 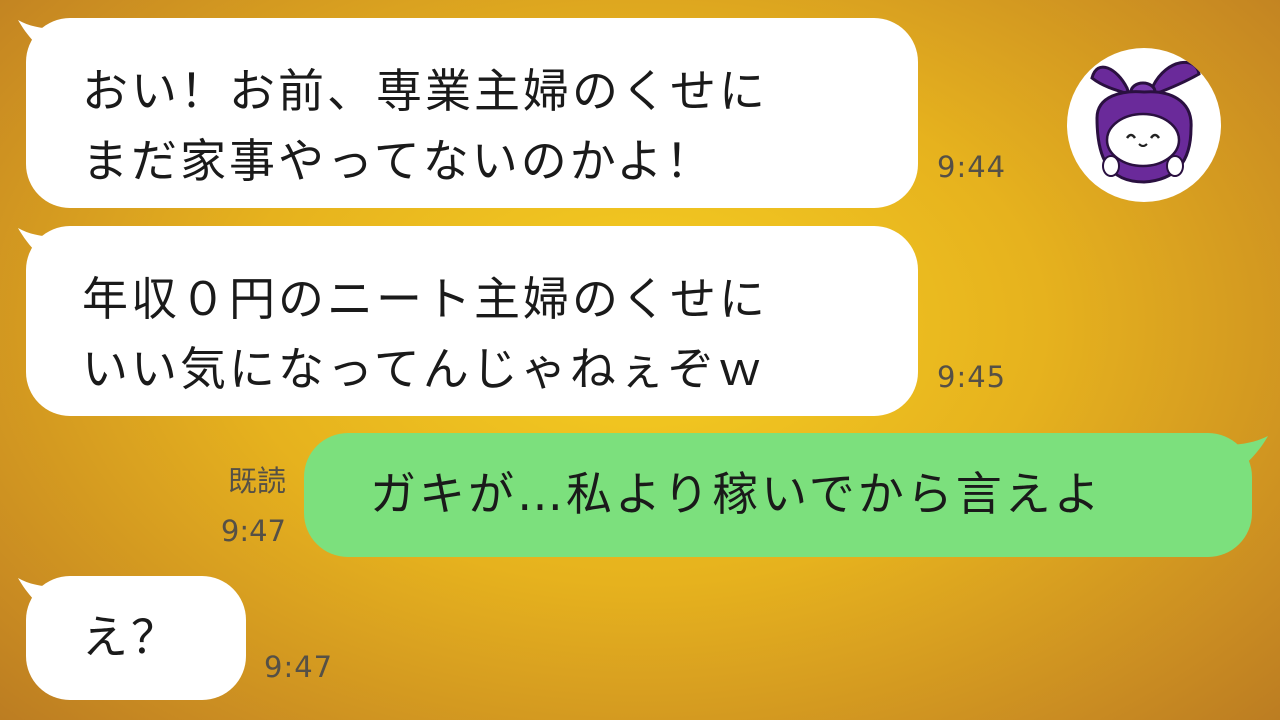 What do you see at coordinates (972, 377) in the screenshot?
I see `timestamp: 9:45` at bounding box center [972, 377].